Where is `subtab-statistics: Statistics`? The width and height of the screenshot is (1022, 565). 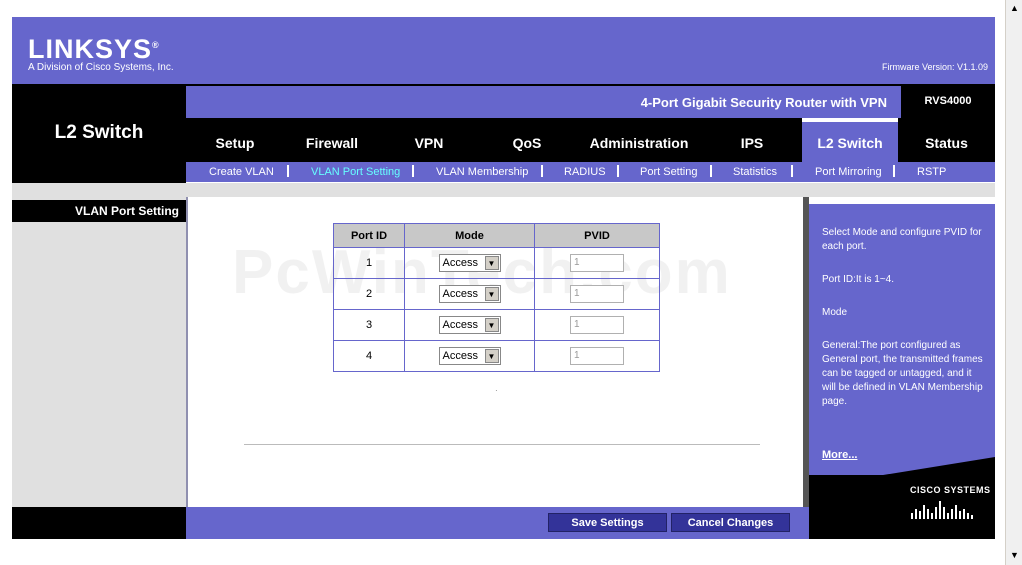 subtab-statistics: Statistics is located at coordinates (755, 172).